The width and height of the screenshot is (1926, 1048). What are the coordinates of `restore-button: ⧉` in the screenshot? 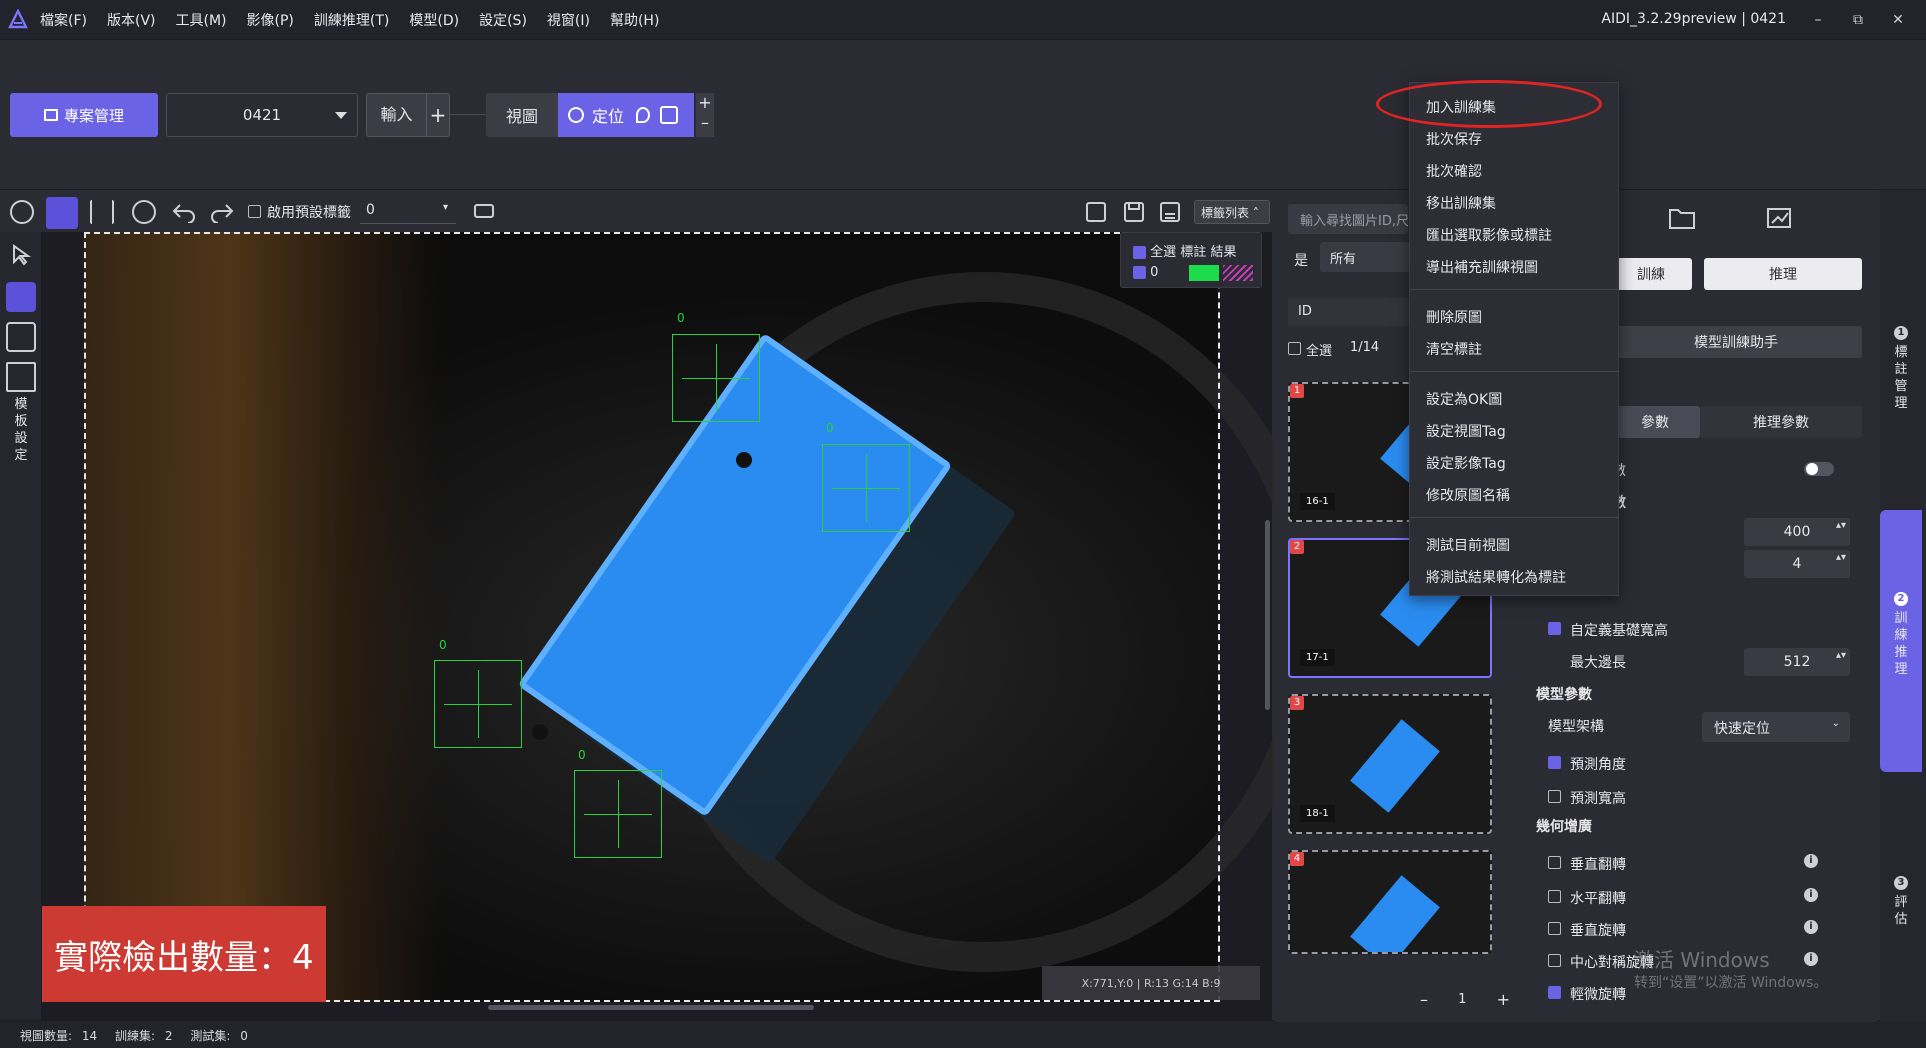 It's located at (1858, 20).